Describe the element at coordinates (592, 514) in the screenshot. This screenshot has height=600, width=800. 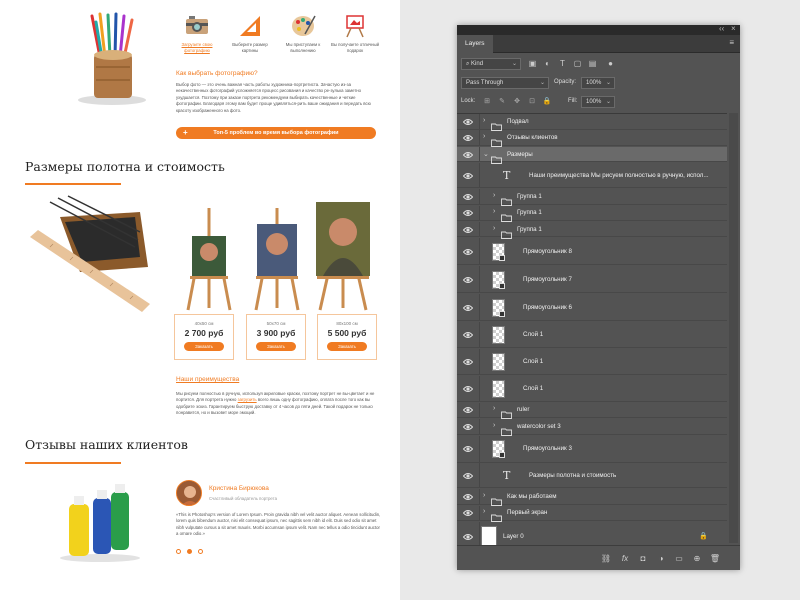
I see `layer-row: › Первый экран` at that location.